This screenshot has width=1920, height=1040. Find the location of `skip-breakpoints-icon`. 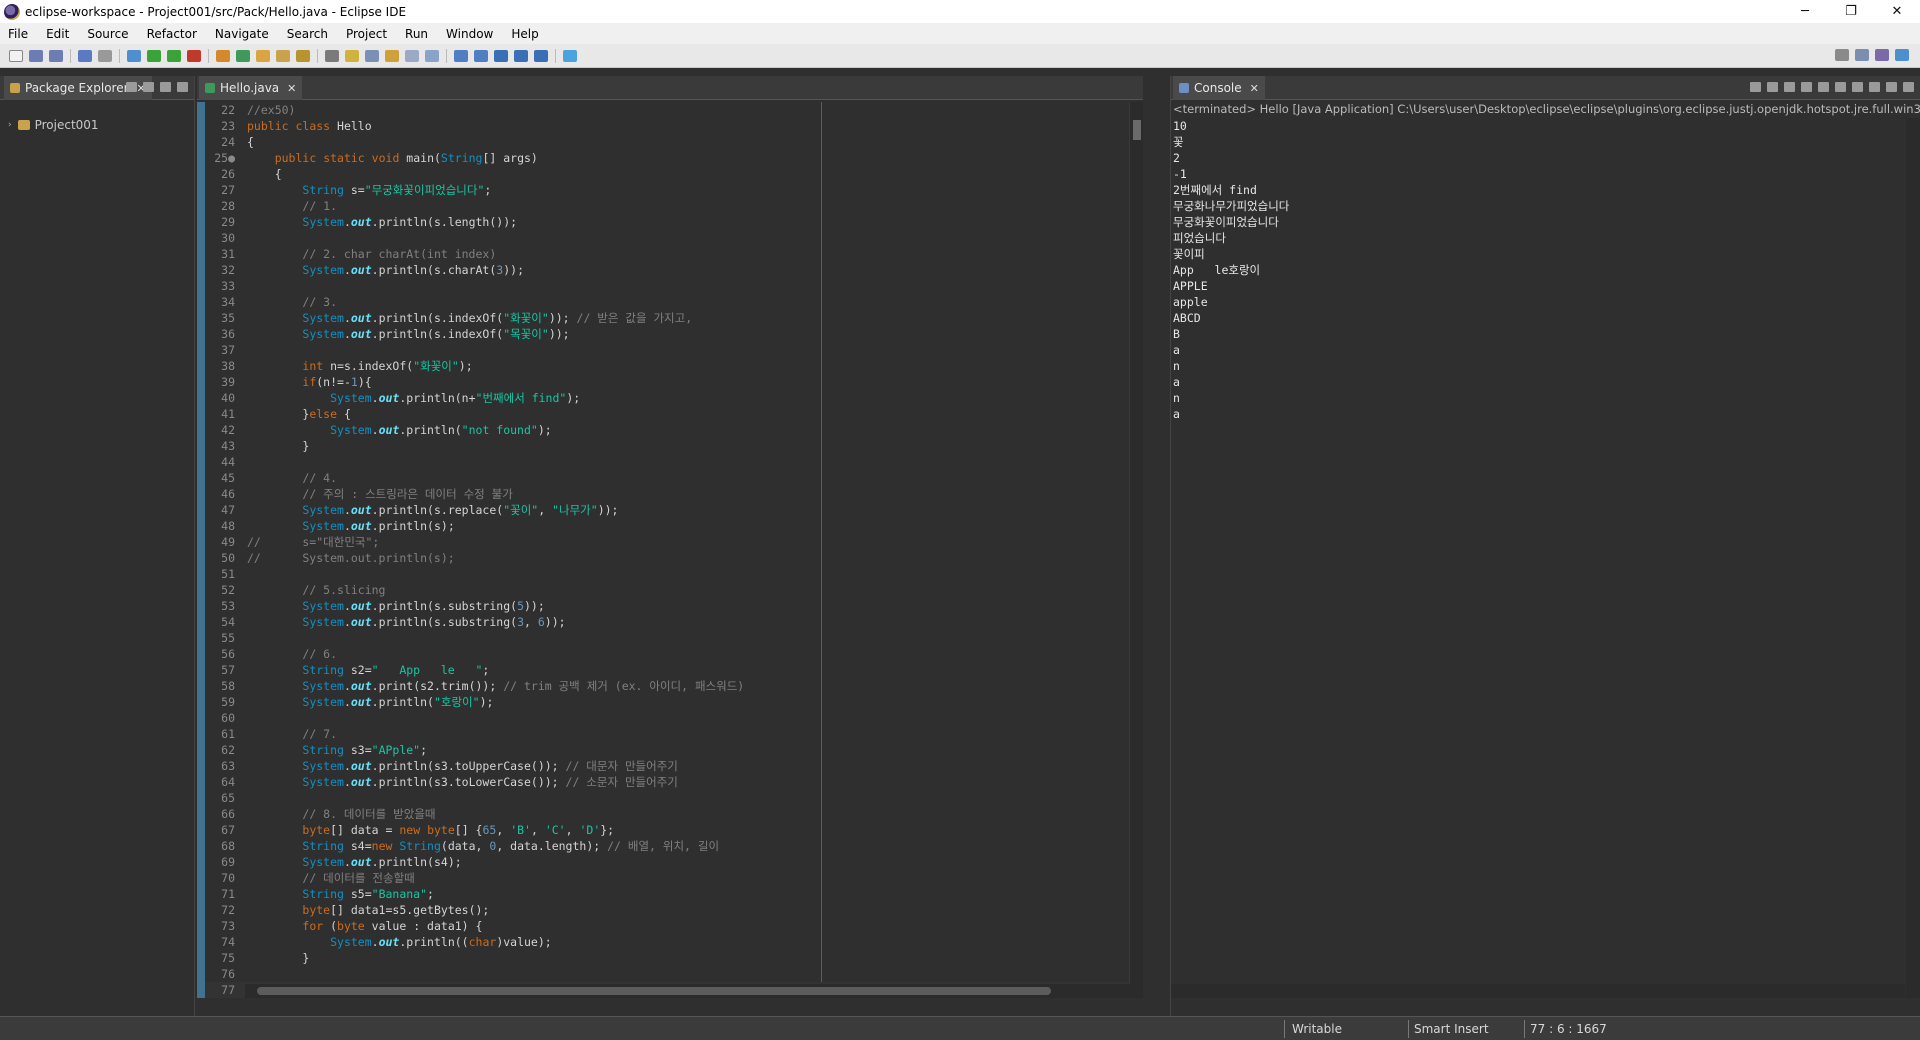

skip-breakpoints-icon is located at coordinates (105, 55).